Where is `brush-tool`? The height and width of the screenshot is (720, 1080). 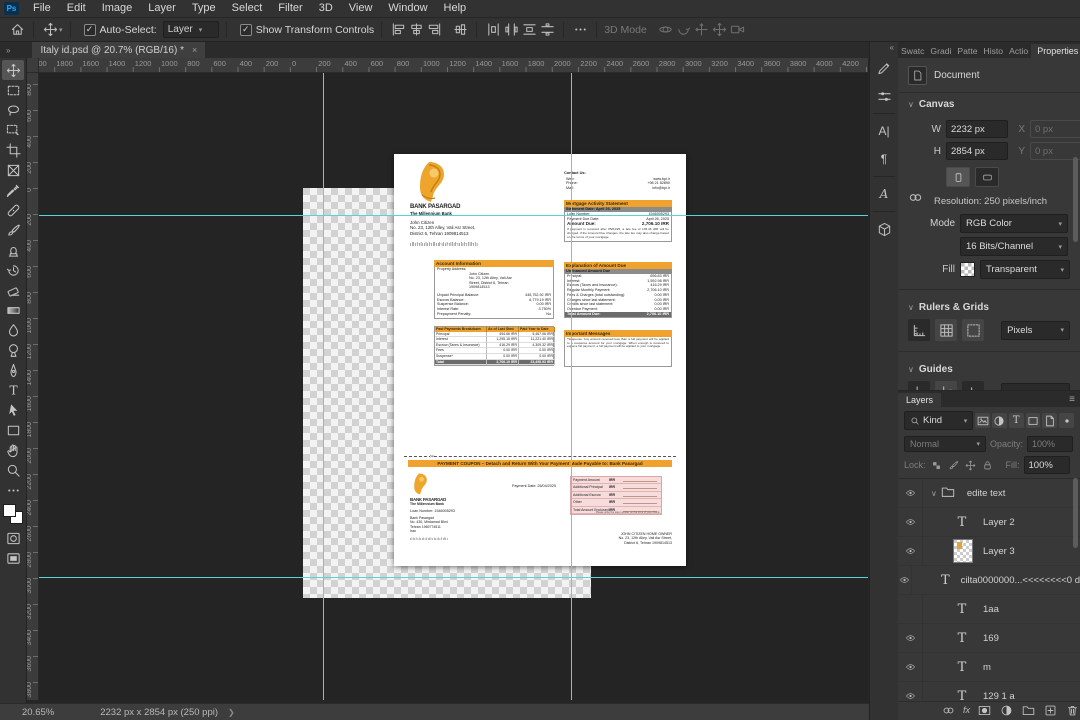 brush-tool is located at coordinates (13, 230).